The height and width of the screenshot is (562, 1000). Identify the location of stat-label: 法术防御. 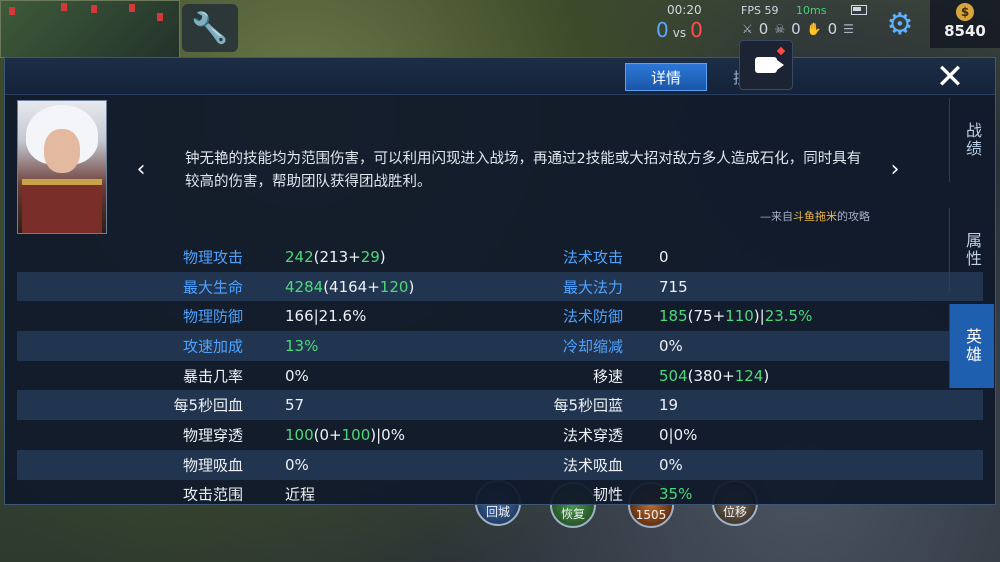
(592, 316).